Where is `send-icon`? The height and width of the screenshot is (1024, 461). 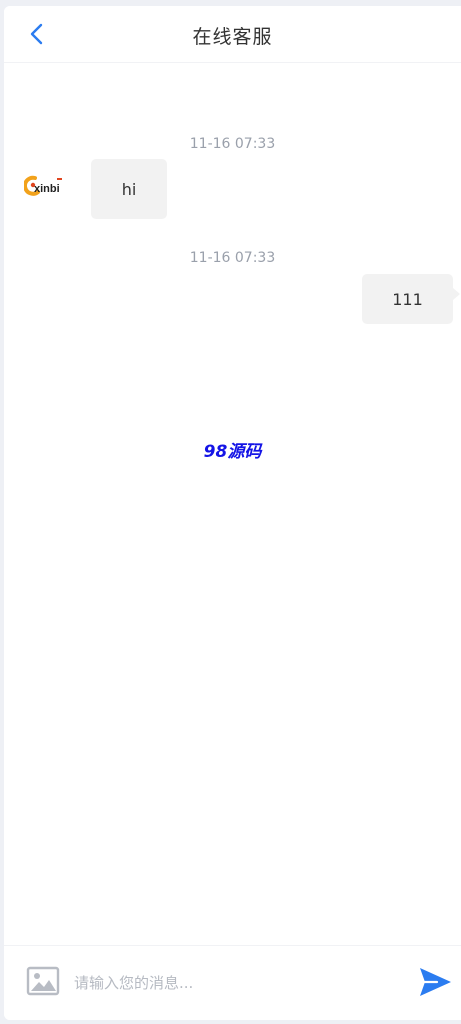
send-icon is located at coordinates (435, 982).